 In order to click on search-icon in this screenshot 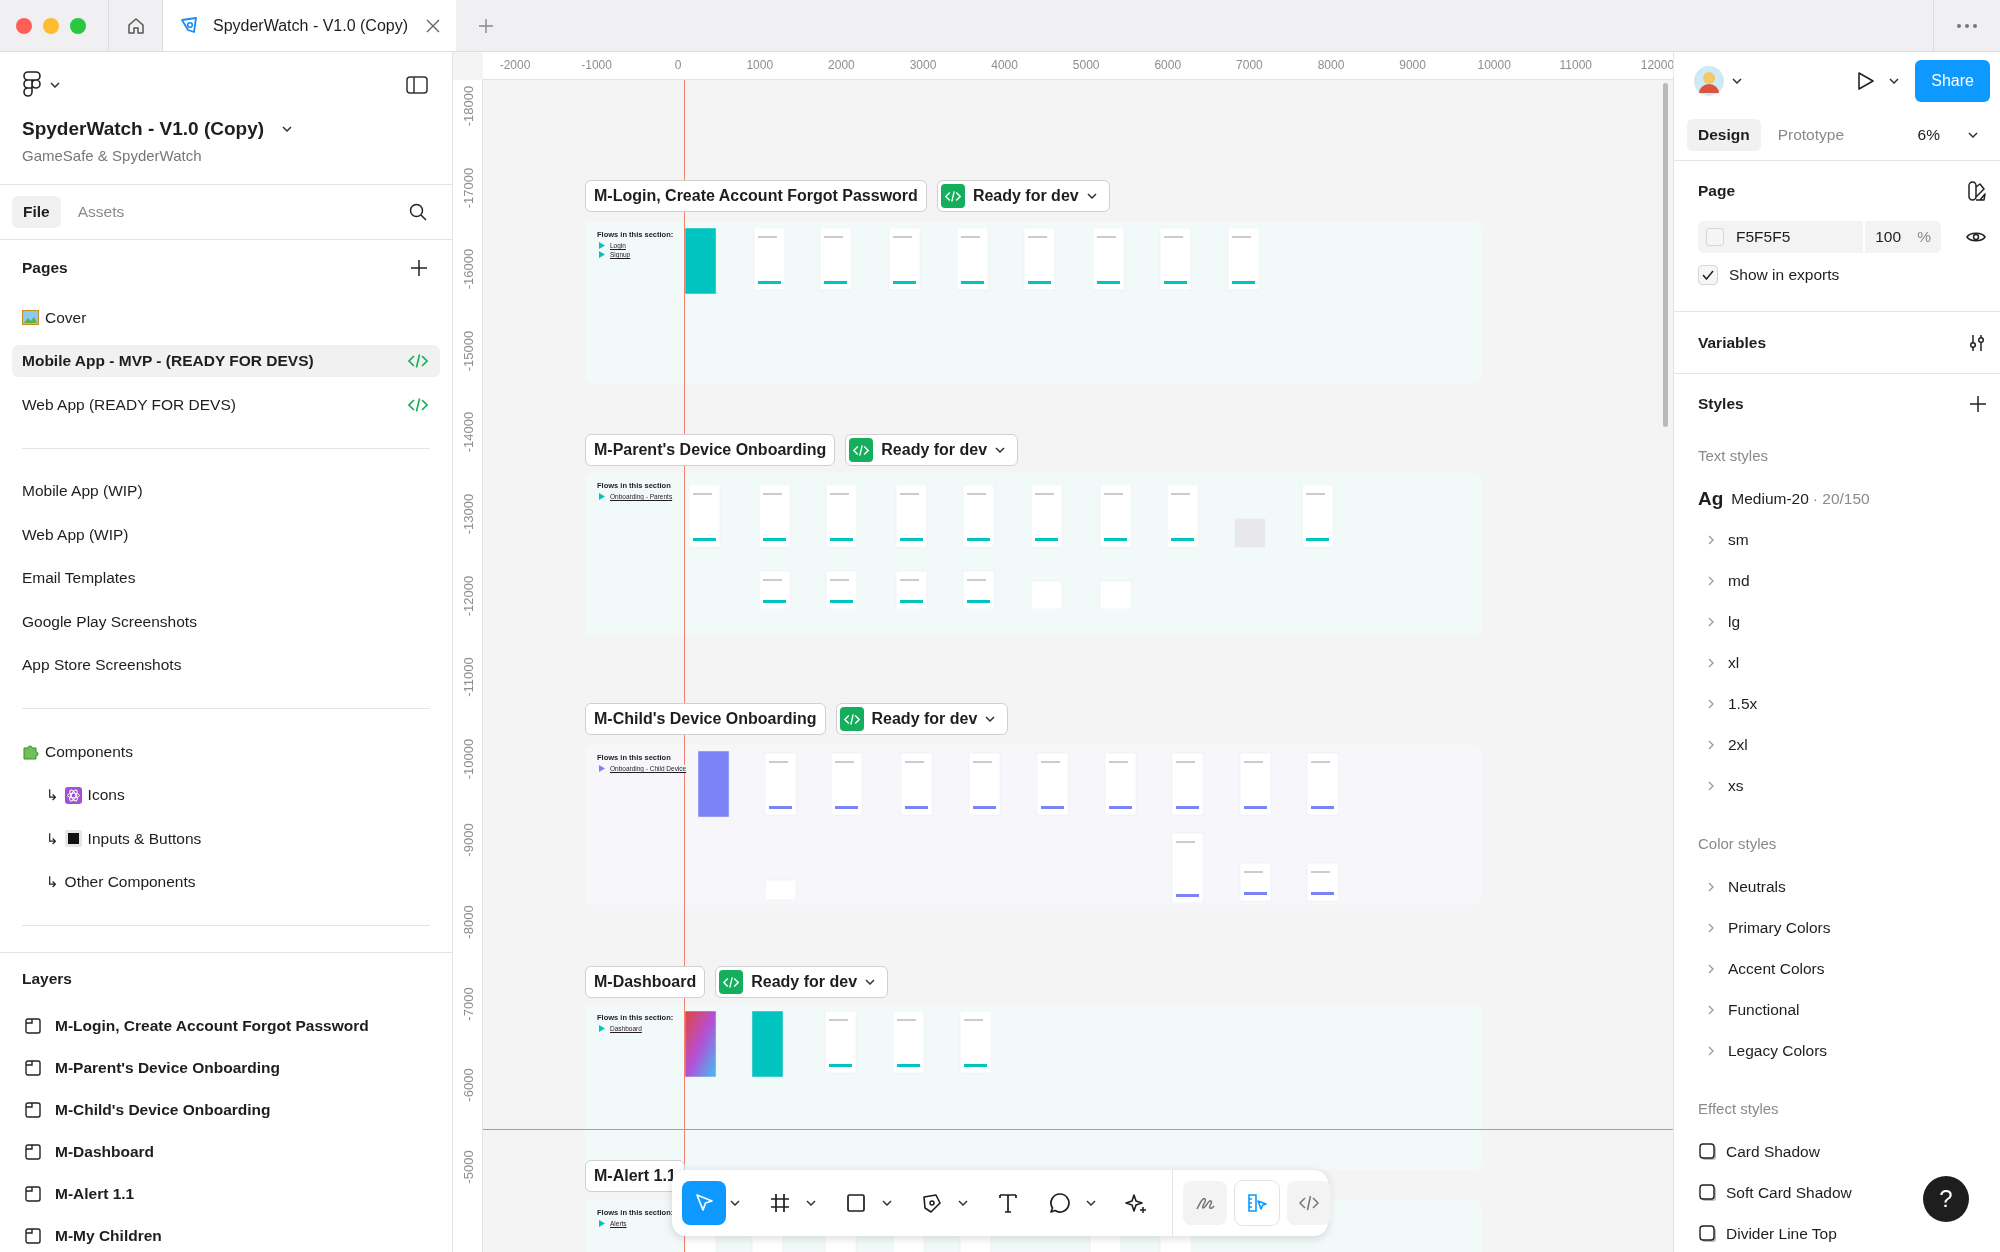, I will do `click(418, 212)`.